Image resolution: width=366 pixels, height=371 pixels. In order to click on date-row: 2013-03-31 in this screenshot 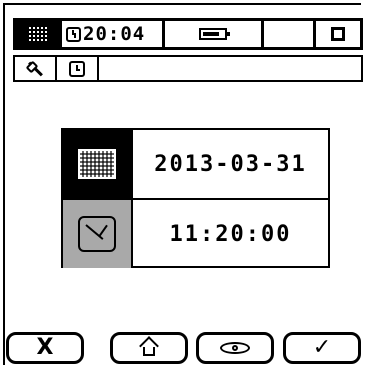, I will do `click(195, 165)`.